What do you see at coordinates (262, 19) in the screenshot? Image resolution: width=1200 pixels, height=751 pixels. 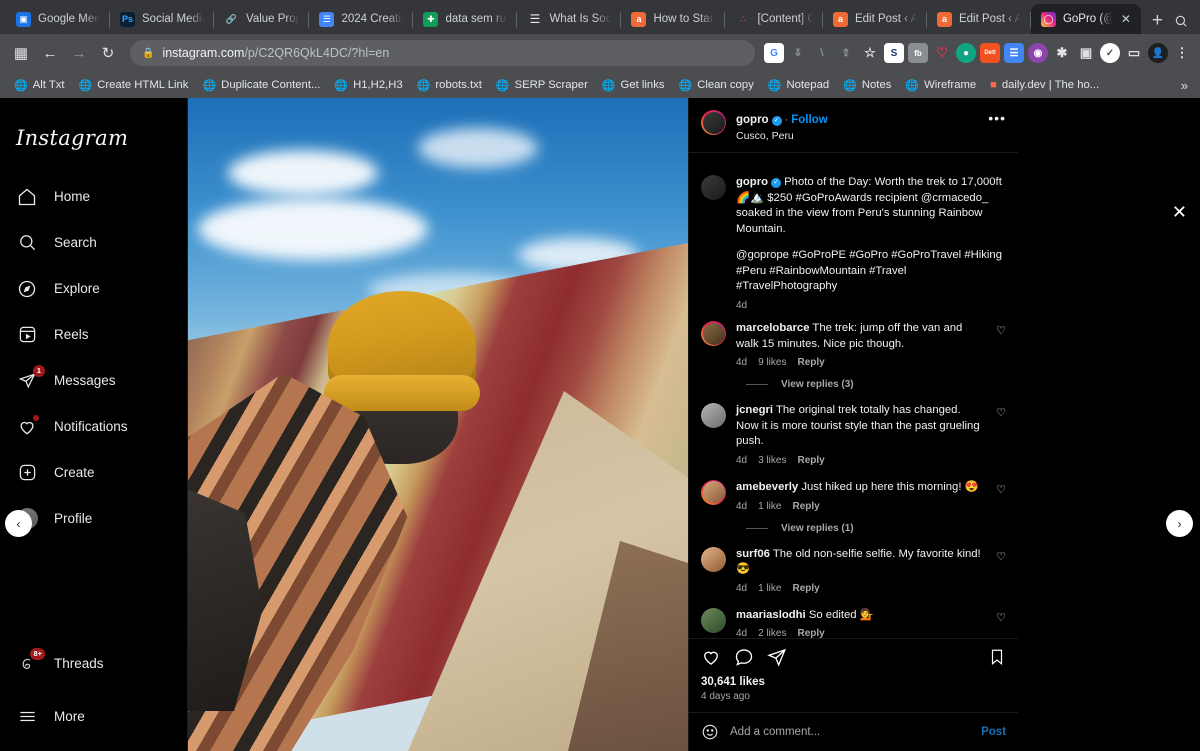 I see `browser-tab: 🔗 Value Prop` at bounding box center [262, 19].